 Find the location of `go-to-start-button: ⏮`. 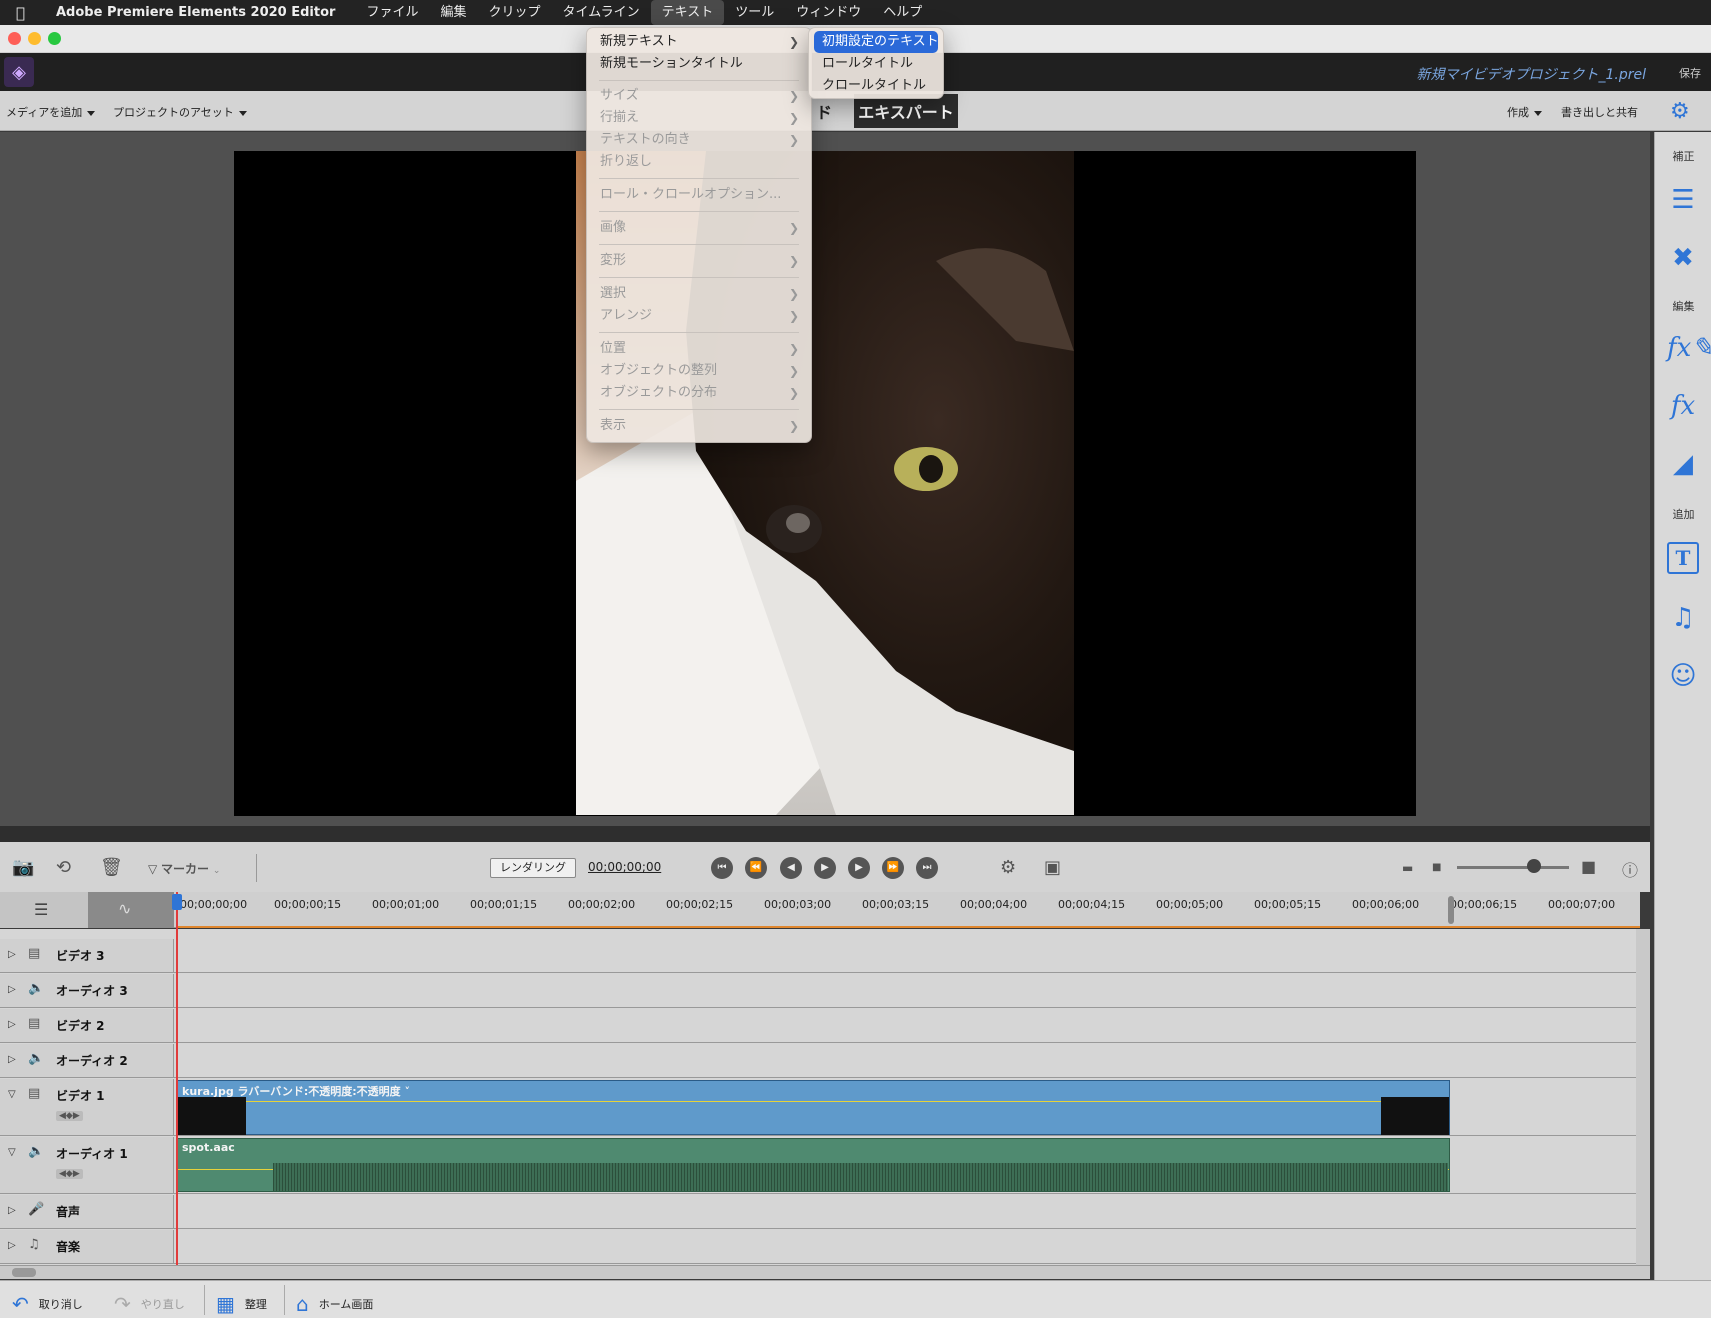

go-to-start-button: ⏮ is located at coordinates (722, 868).